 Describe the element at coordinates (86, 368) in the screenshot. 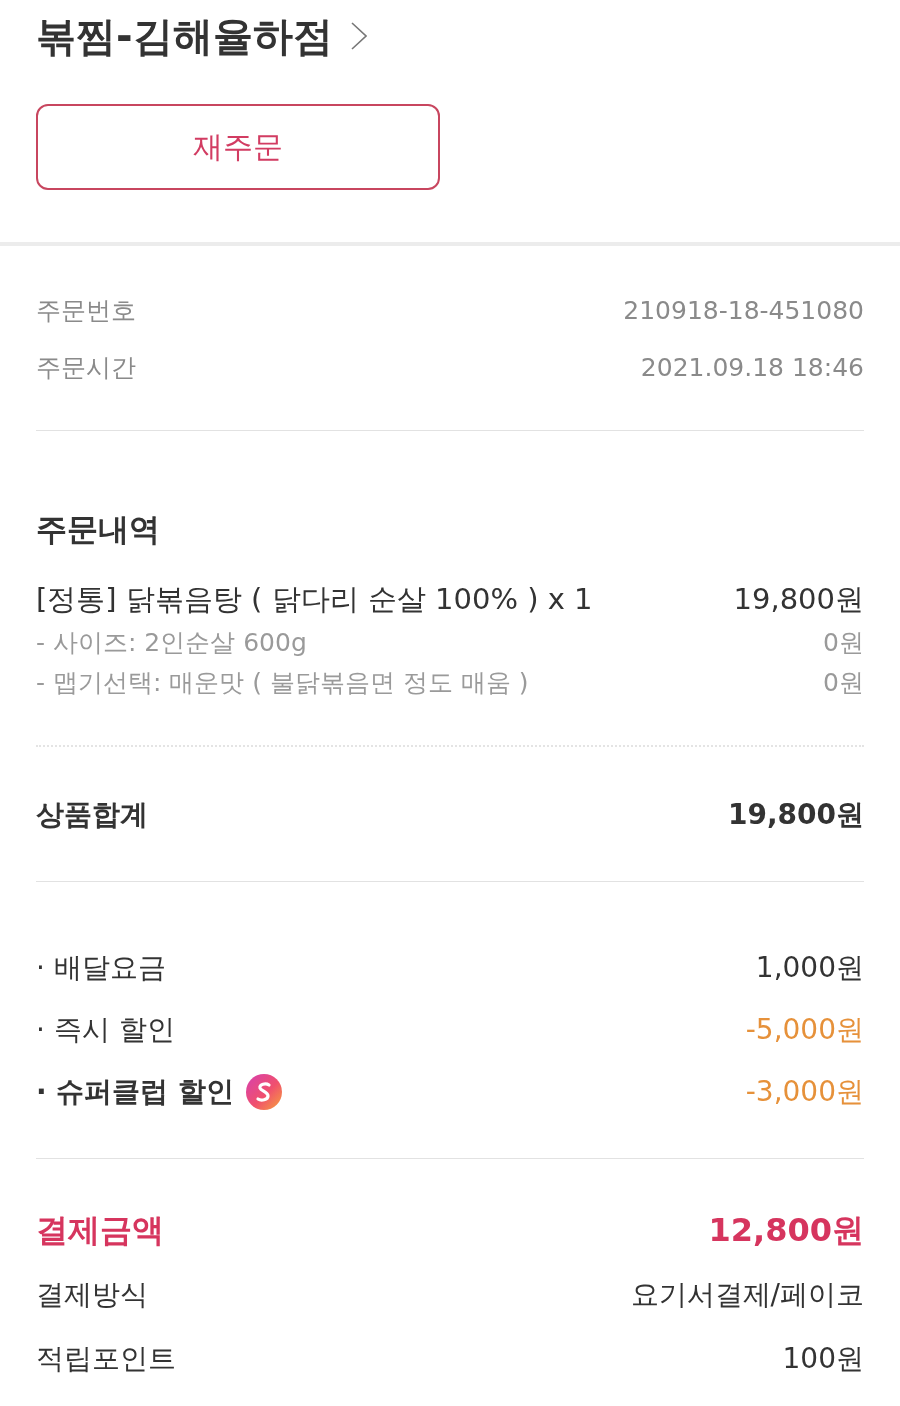

I see `info-label: 주문시간` at that location.